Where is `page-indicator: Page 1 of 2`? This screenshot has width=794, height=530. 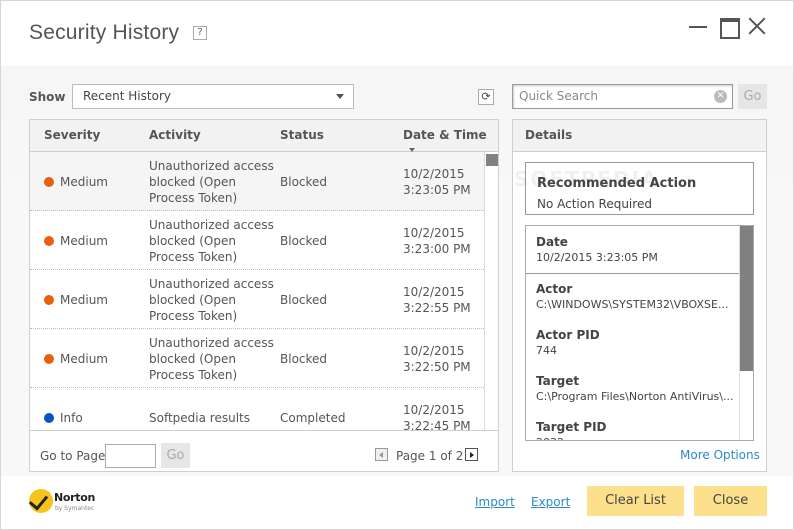
page-indicator: Page 1 of 2 is located at coordinates (430, 456).